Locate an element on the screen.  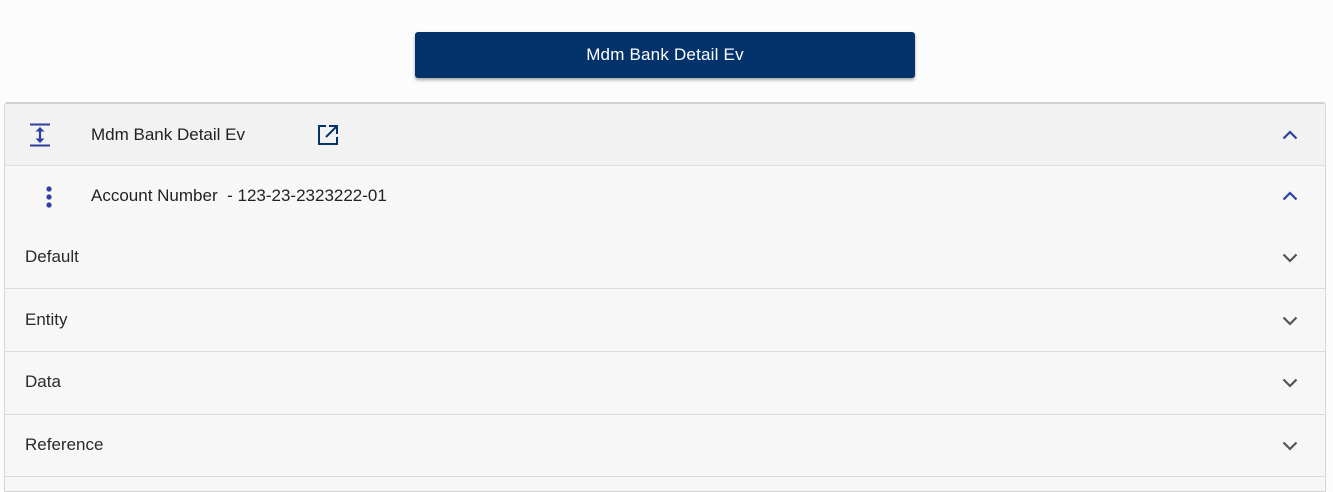
collapse-account-chevron-up-icon is located at coordinates (1290, 196).